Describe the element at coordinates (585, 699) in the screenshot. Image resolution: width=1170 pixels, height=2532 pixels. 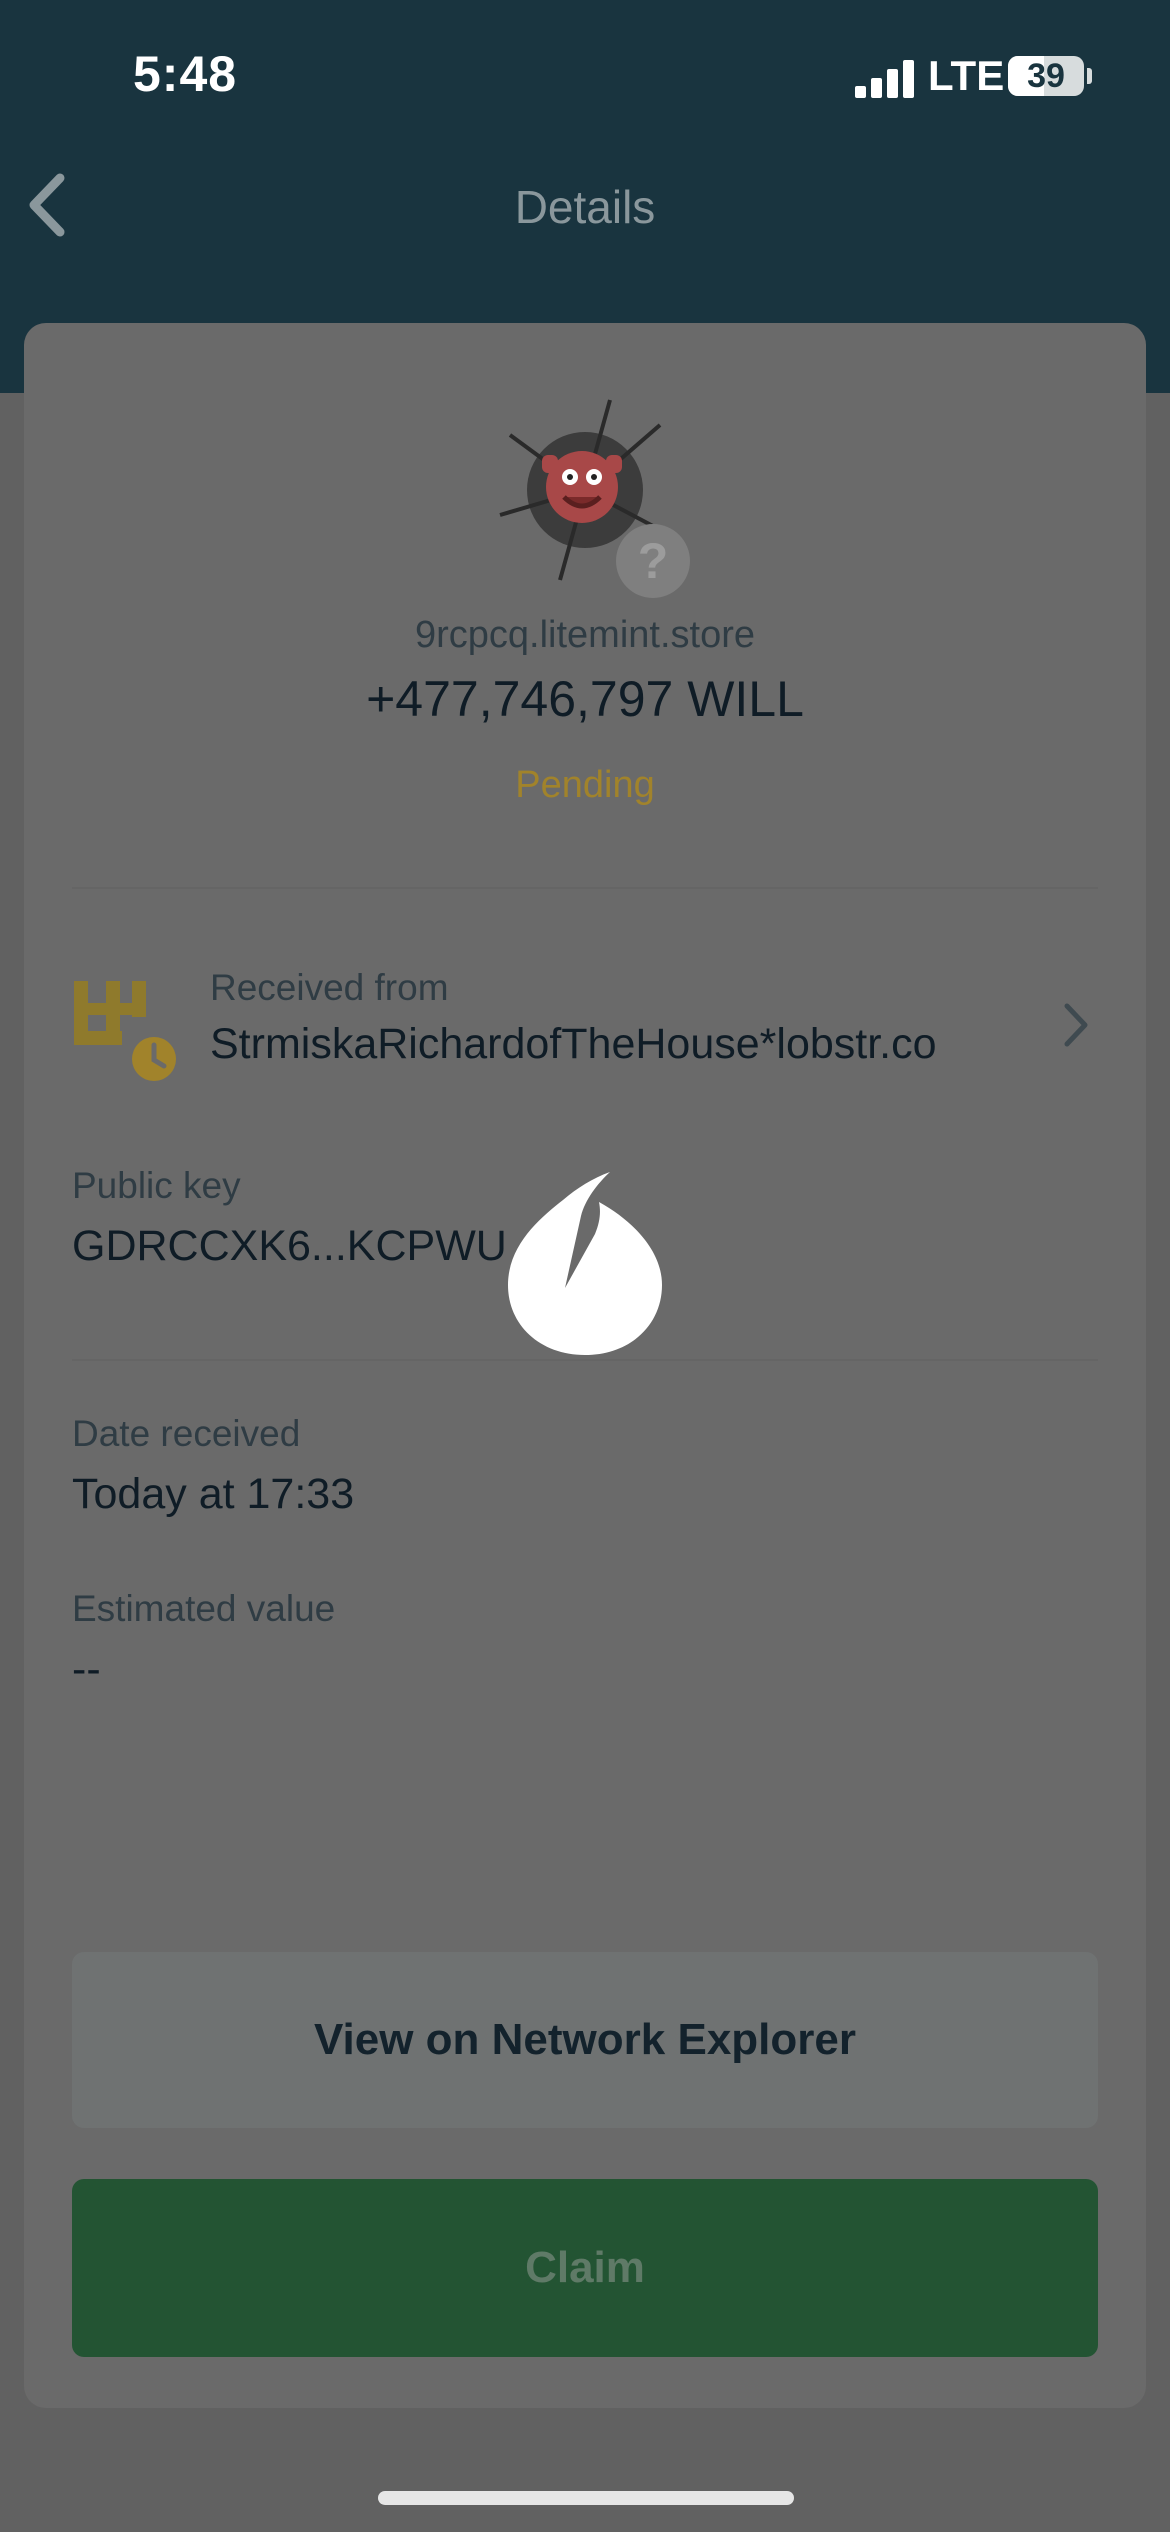
I see `asset-amount: +477,746,797 WILL` at that location.